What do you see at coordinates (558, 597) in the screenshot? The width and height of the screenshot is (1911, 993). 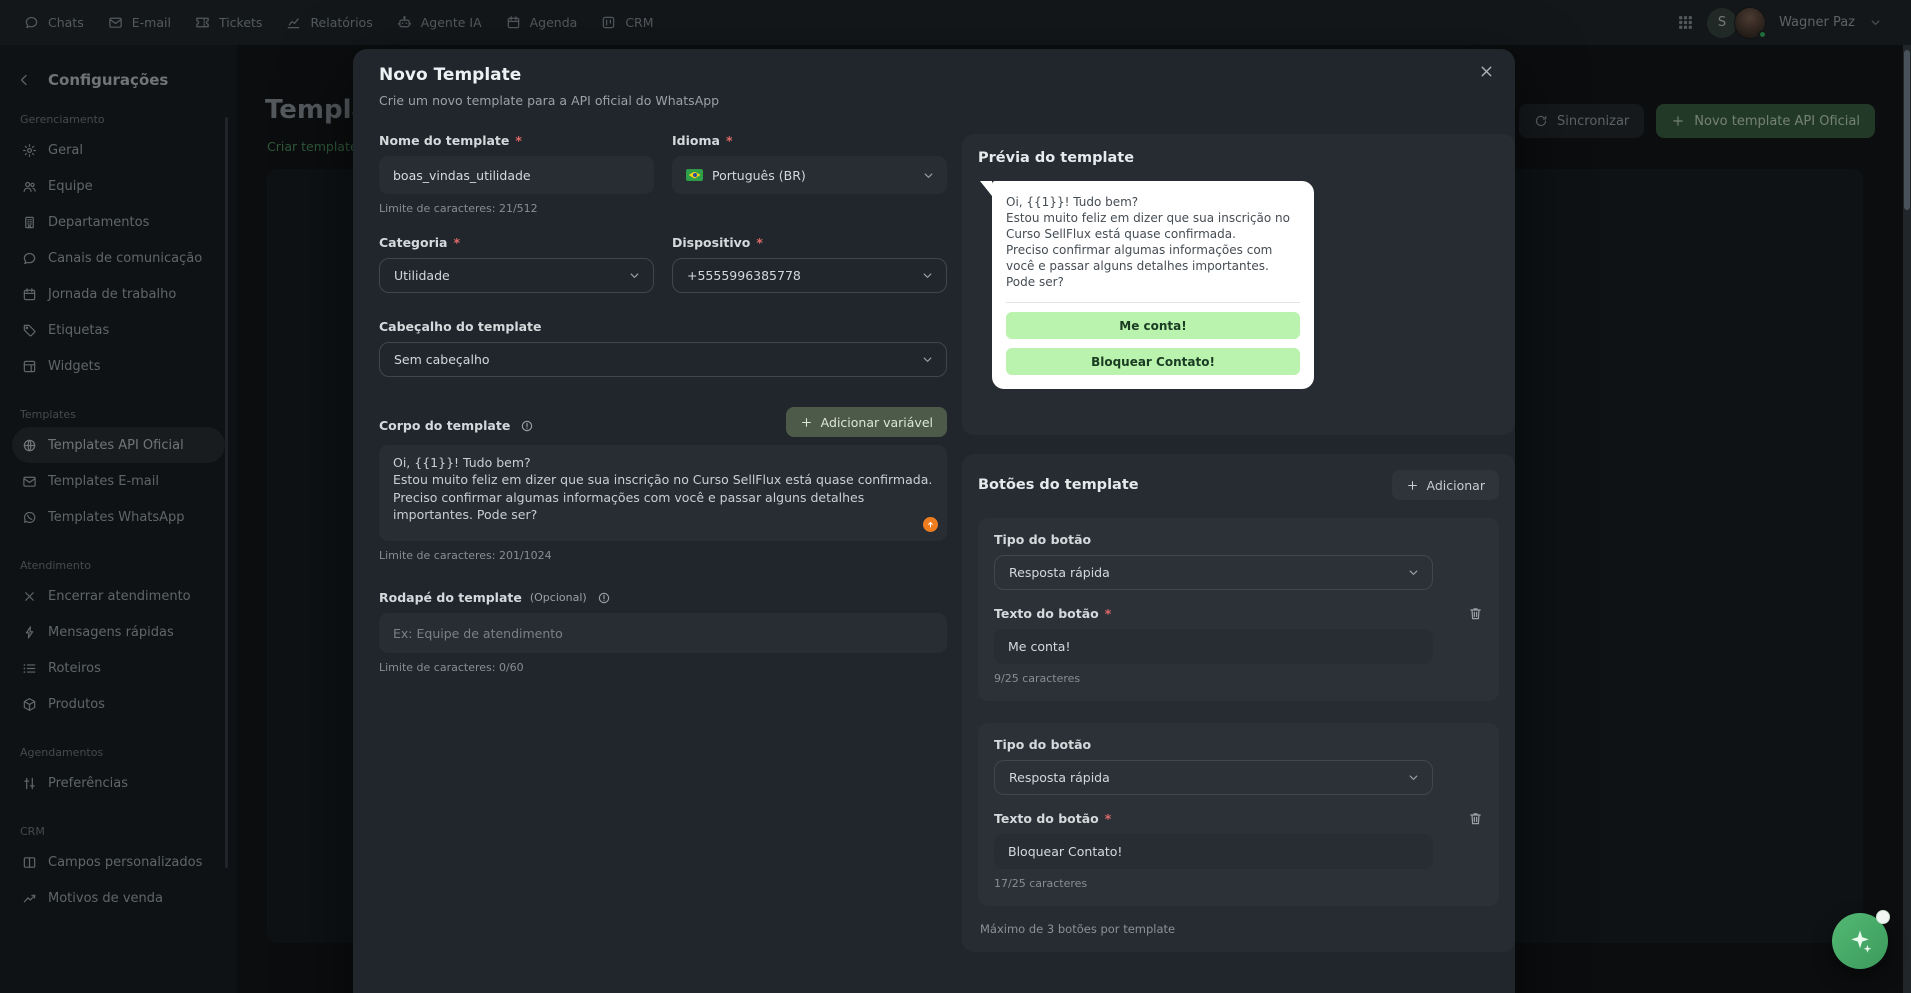 I see `footer-optional-label: (Opcional)` at bounding box center [558, 597].